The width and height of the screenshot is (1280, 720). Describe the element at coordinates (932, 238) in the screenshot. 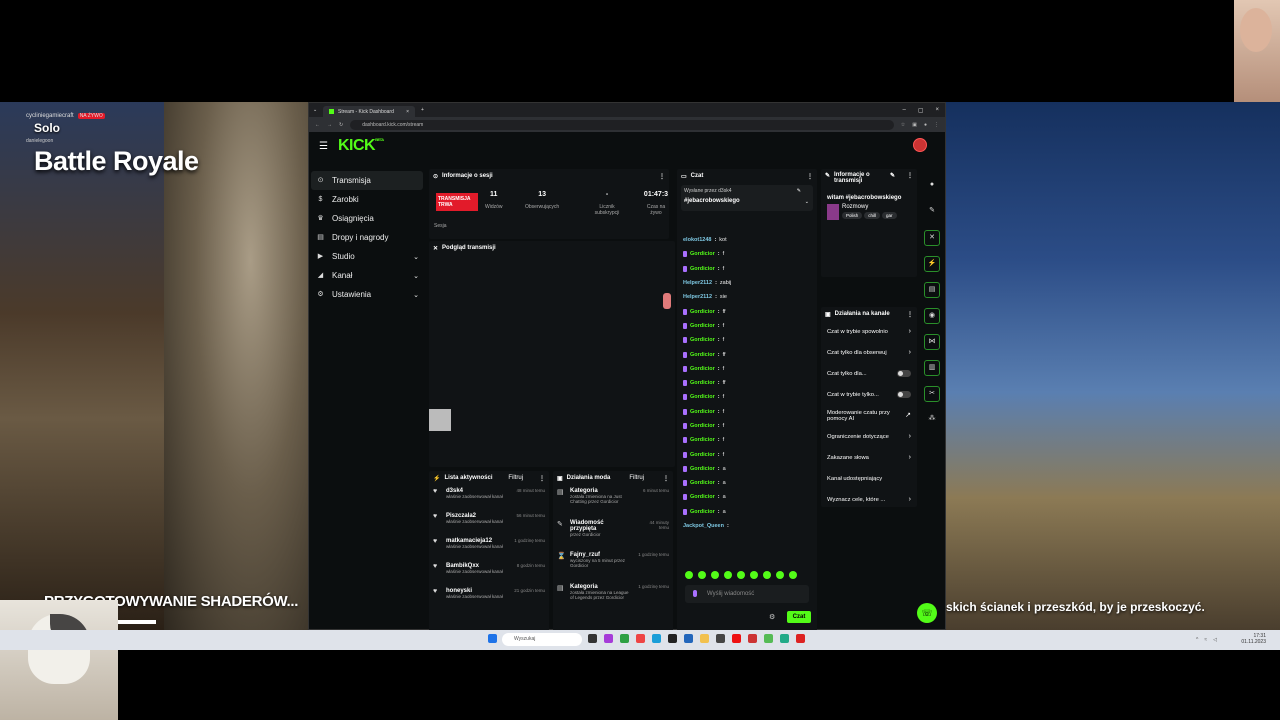

I see `close-tool-icon: ✕` at that location.